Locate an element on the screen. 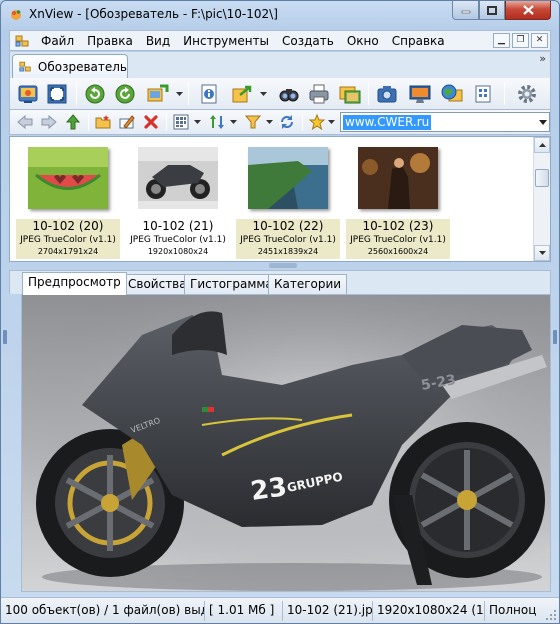 This screenshot has height=624, width=560. filter-button is located at coordinates (253, 122).